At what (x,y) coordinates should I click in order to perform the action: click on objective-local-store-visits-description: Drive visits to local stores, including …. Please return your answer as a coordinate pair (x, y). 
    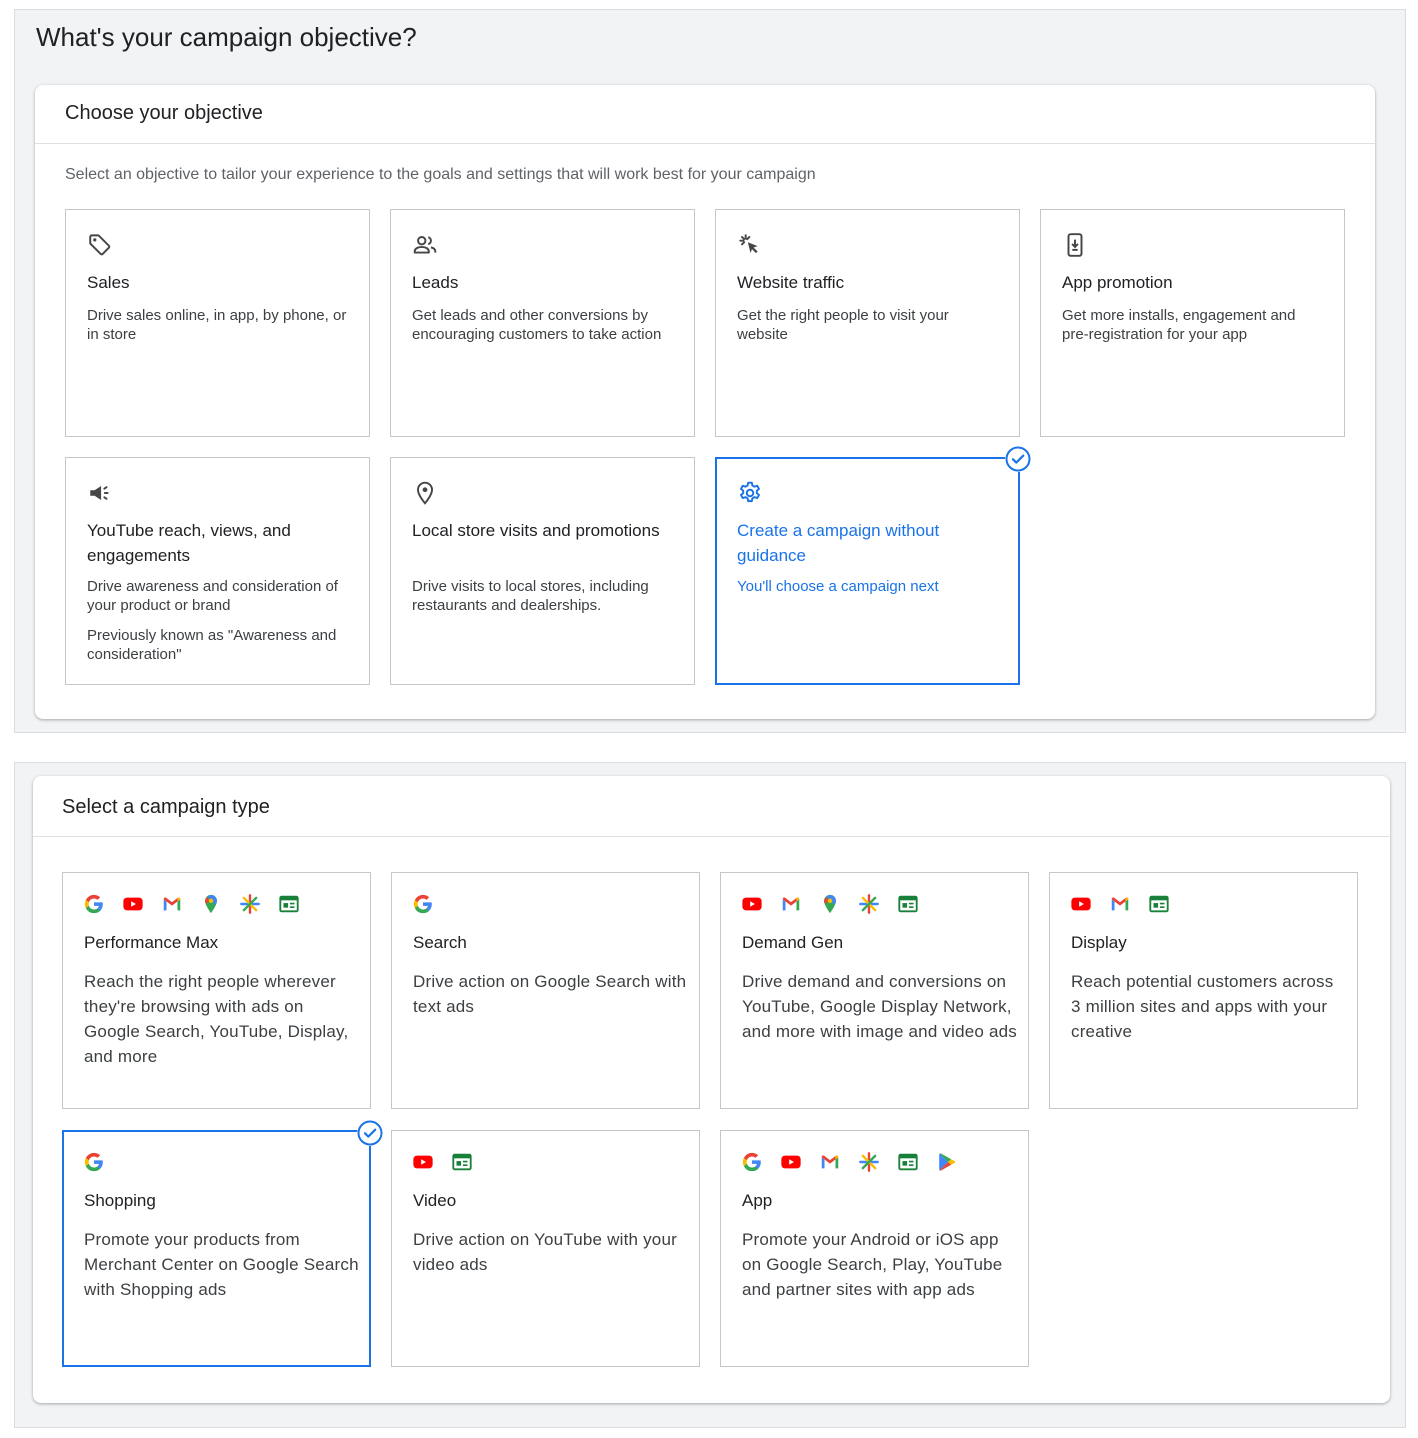
    Looking at the image, I should click on (530, 596).